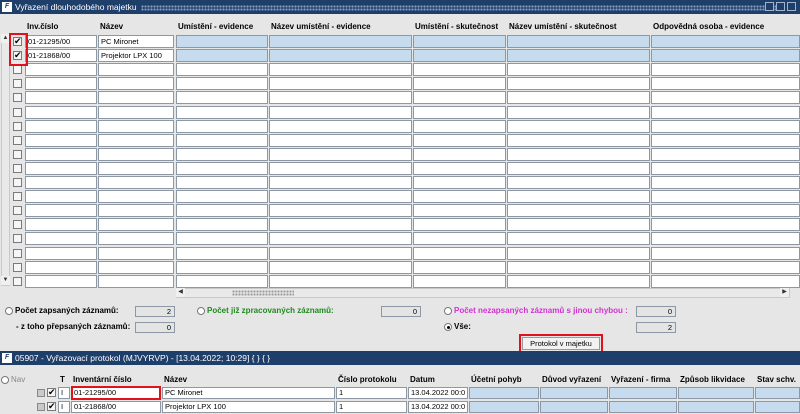 This screenshot has height=414, width=800. What do you see at coordinates (61, 41) in the screenshot?
I see `inv-number-cell: 01-21295/00` at bounding box center [61, 41].